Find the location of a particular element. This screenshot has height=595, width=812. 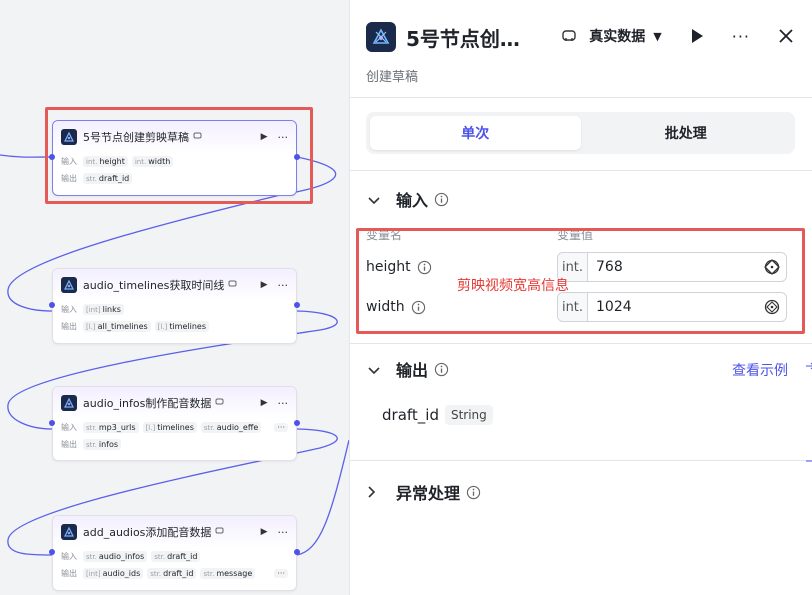

view-example-link: 查看示例 is located at coordinates (760, 370).